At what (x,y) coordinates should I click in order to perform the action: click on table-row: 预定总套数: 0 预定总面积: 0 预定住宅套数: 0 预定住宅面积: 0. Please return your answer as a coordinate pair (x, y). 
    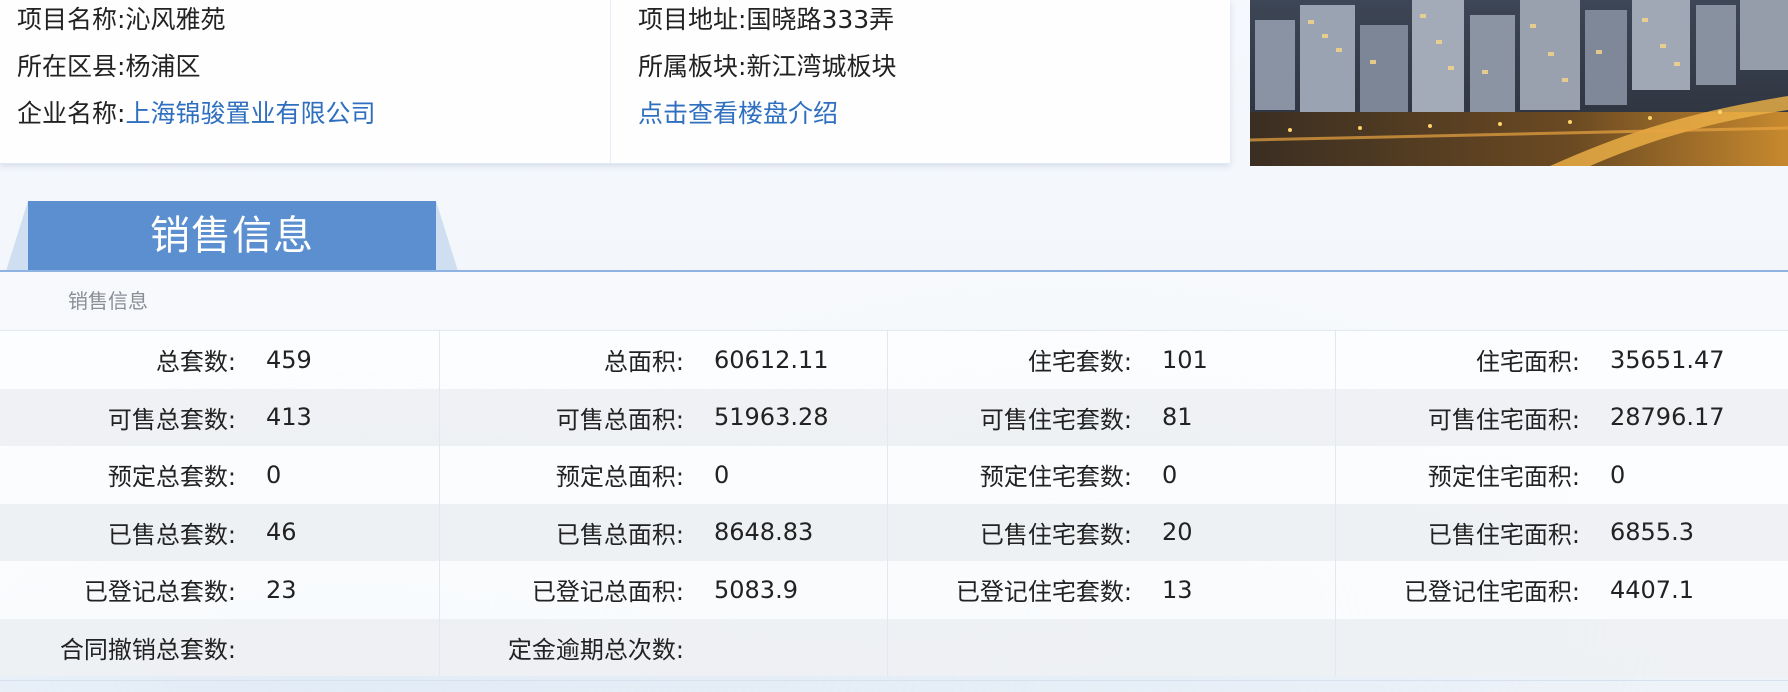
    Looking at the image, I should click on (894, 475).